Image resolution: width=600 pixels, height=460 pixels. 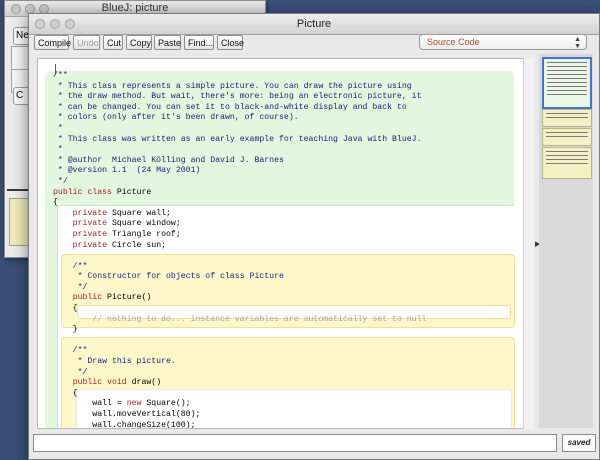 What do you see at coordinates (124, 424) in the screenshot?
I see `code-line: wall.changeSize(100);` at bounding box center [124, 424].